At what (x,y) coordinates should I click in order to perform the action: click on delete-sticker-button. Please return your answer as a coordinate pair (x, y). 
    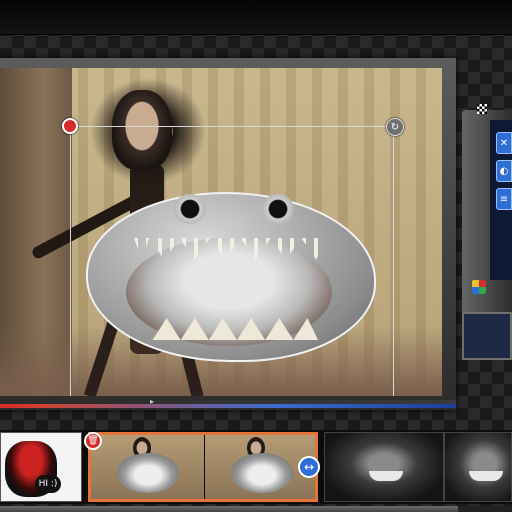
    Looking at the image, I should click on (70, 126).